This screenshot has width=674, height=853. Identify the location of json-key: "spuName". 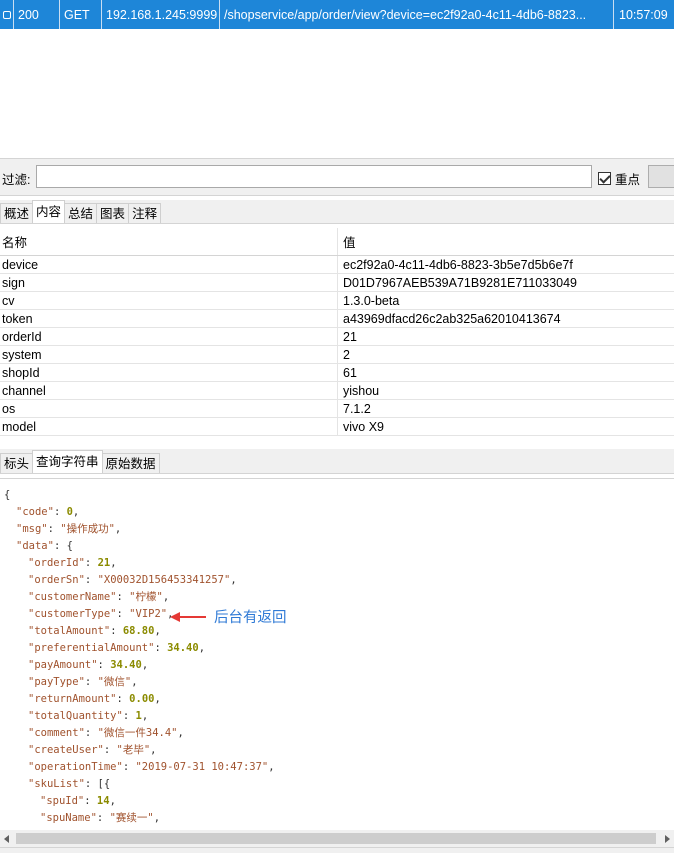
(68, 818).